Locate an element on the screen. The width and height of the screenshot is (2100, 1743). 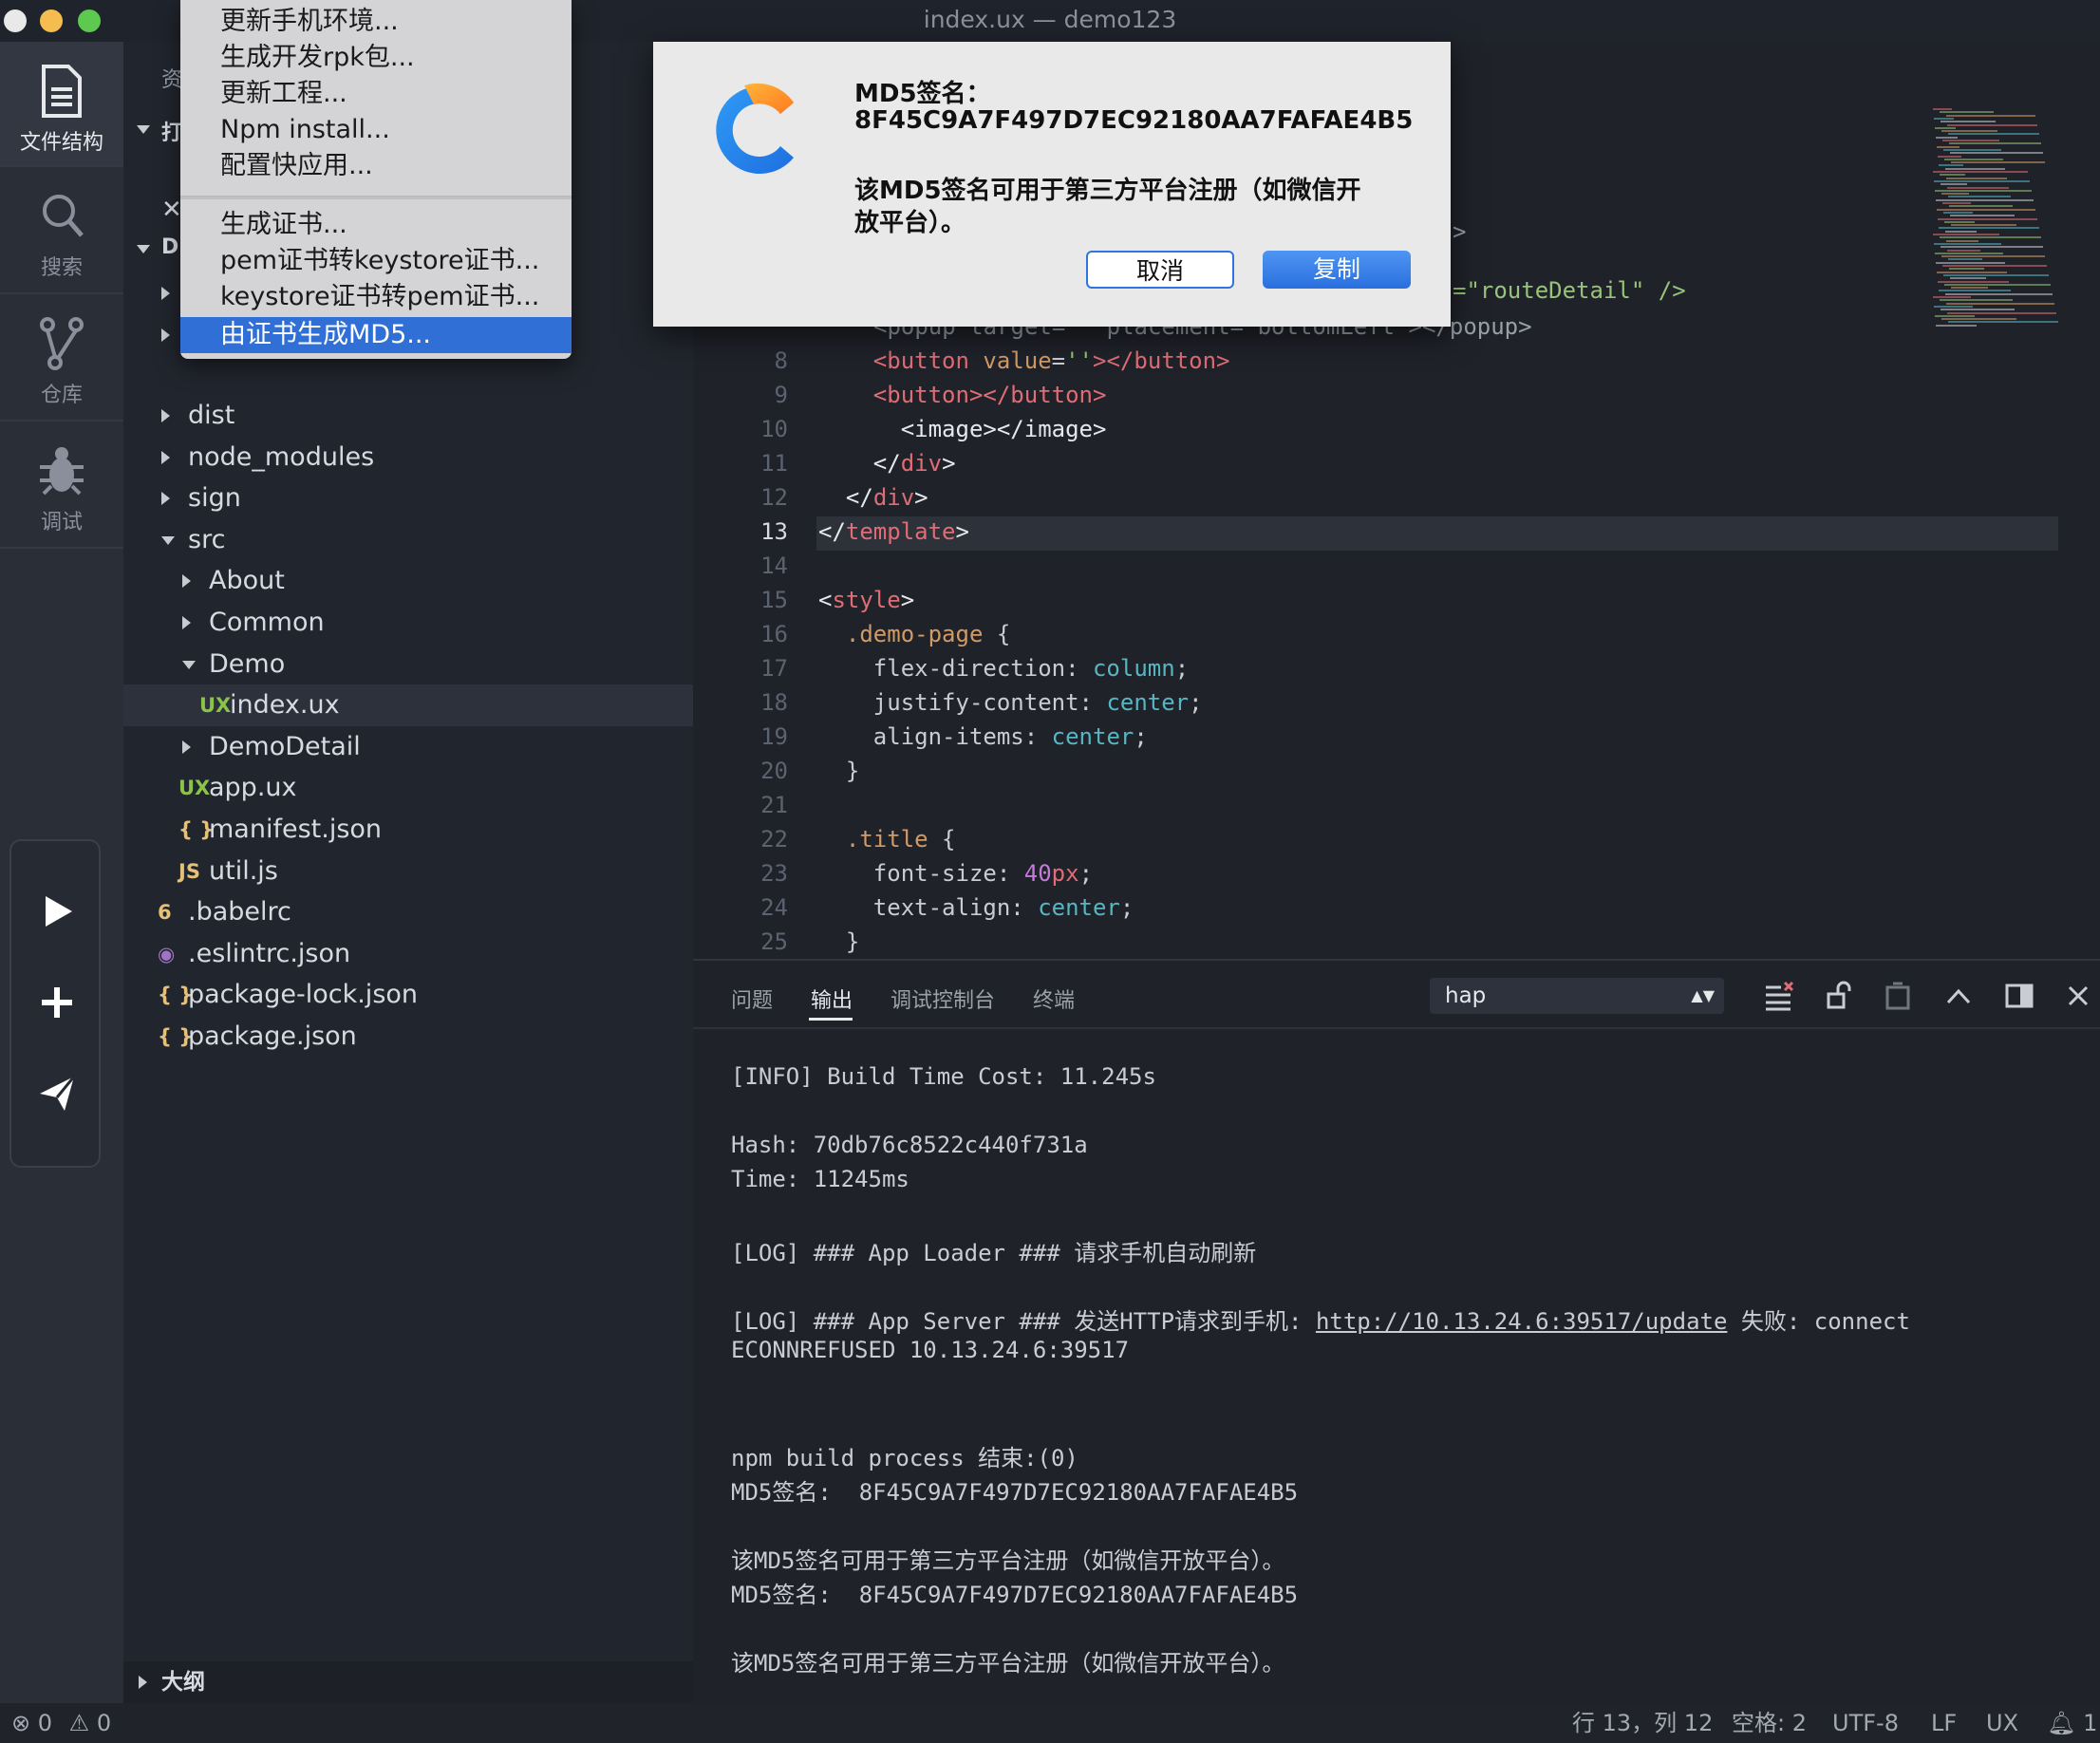
activity-git: 仓库 is located at coordinates (61, 356).